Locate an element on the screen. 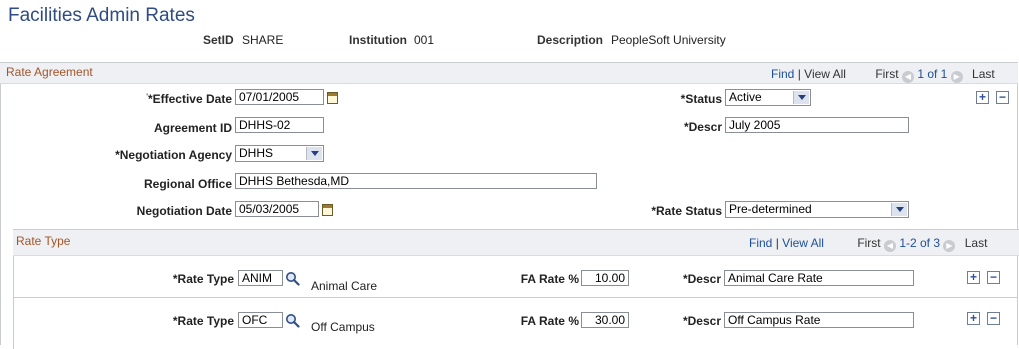 The width and height of the screenshot is (1019, 349). descr-input: July 2005 is located at coordinates (817, 125).